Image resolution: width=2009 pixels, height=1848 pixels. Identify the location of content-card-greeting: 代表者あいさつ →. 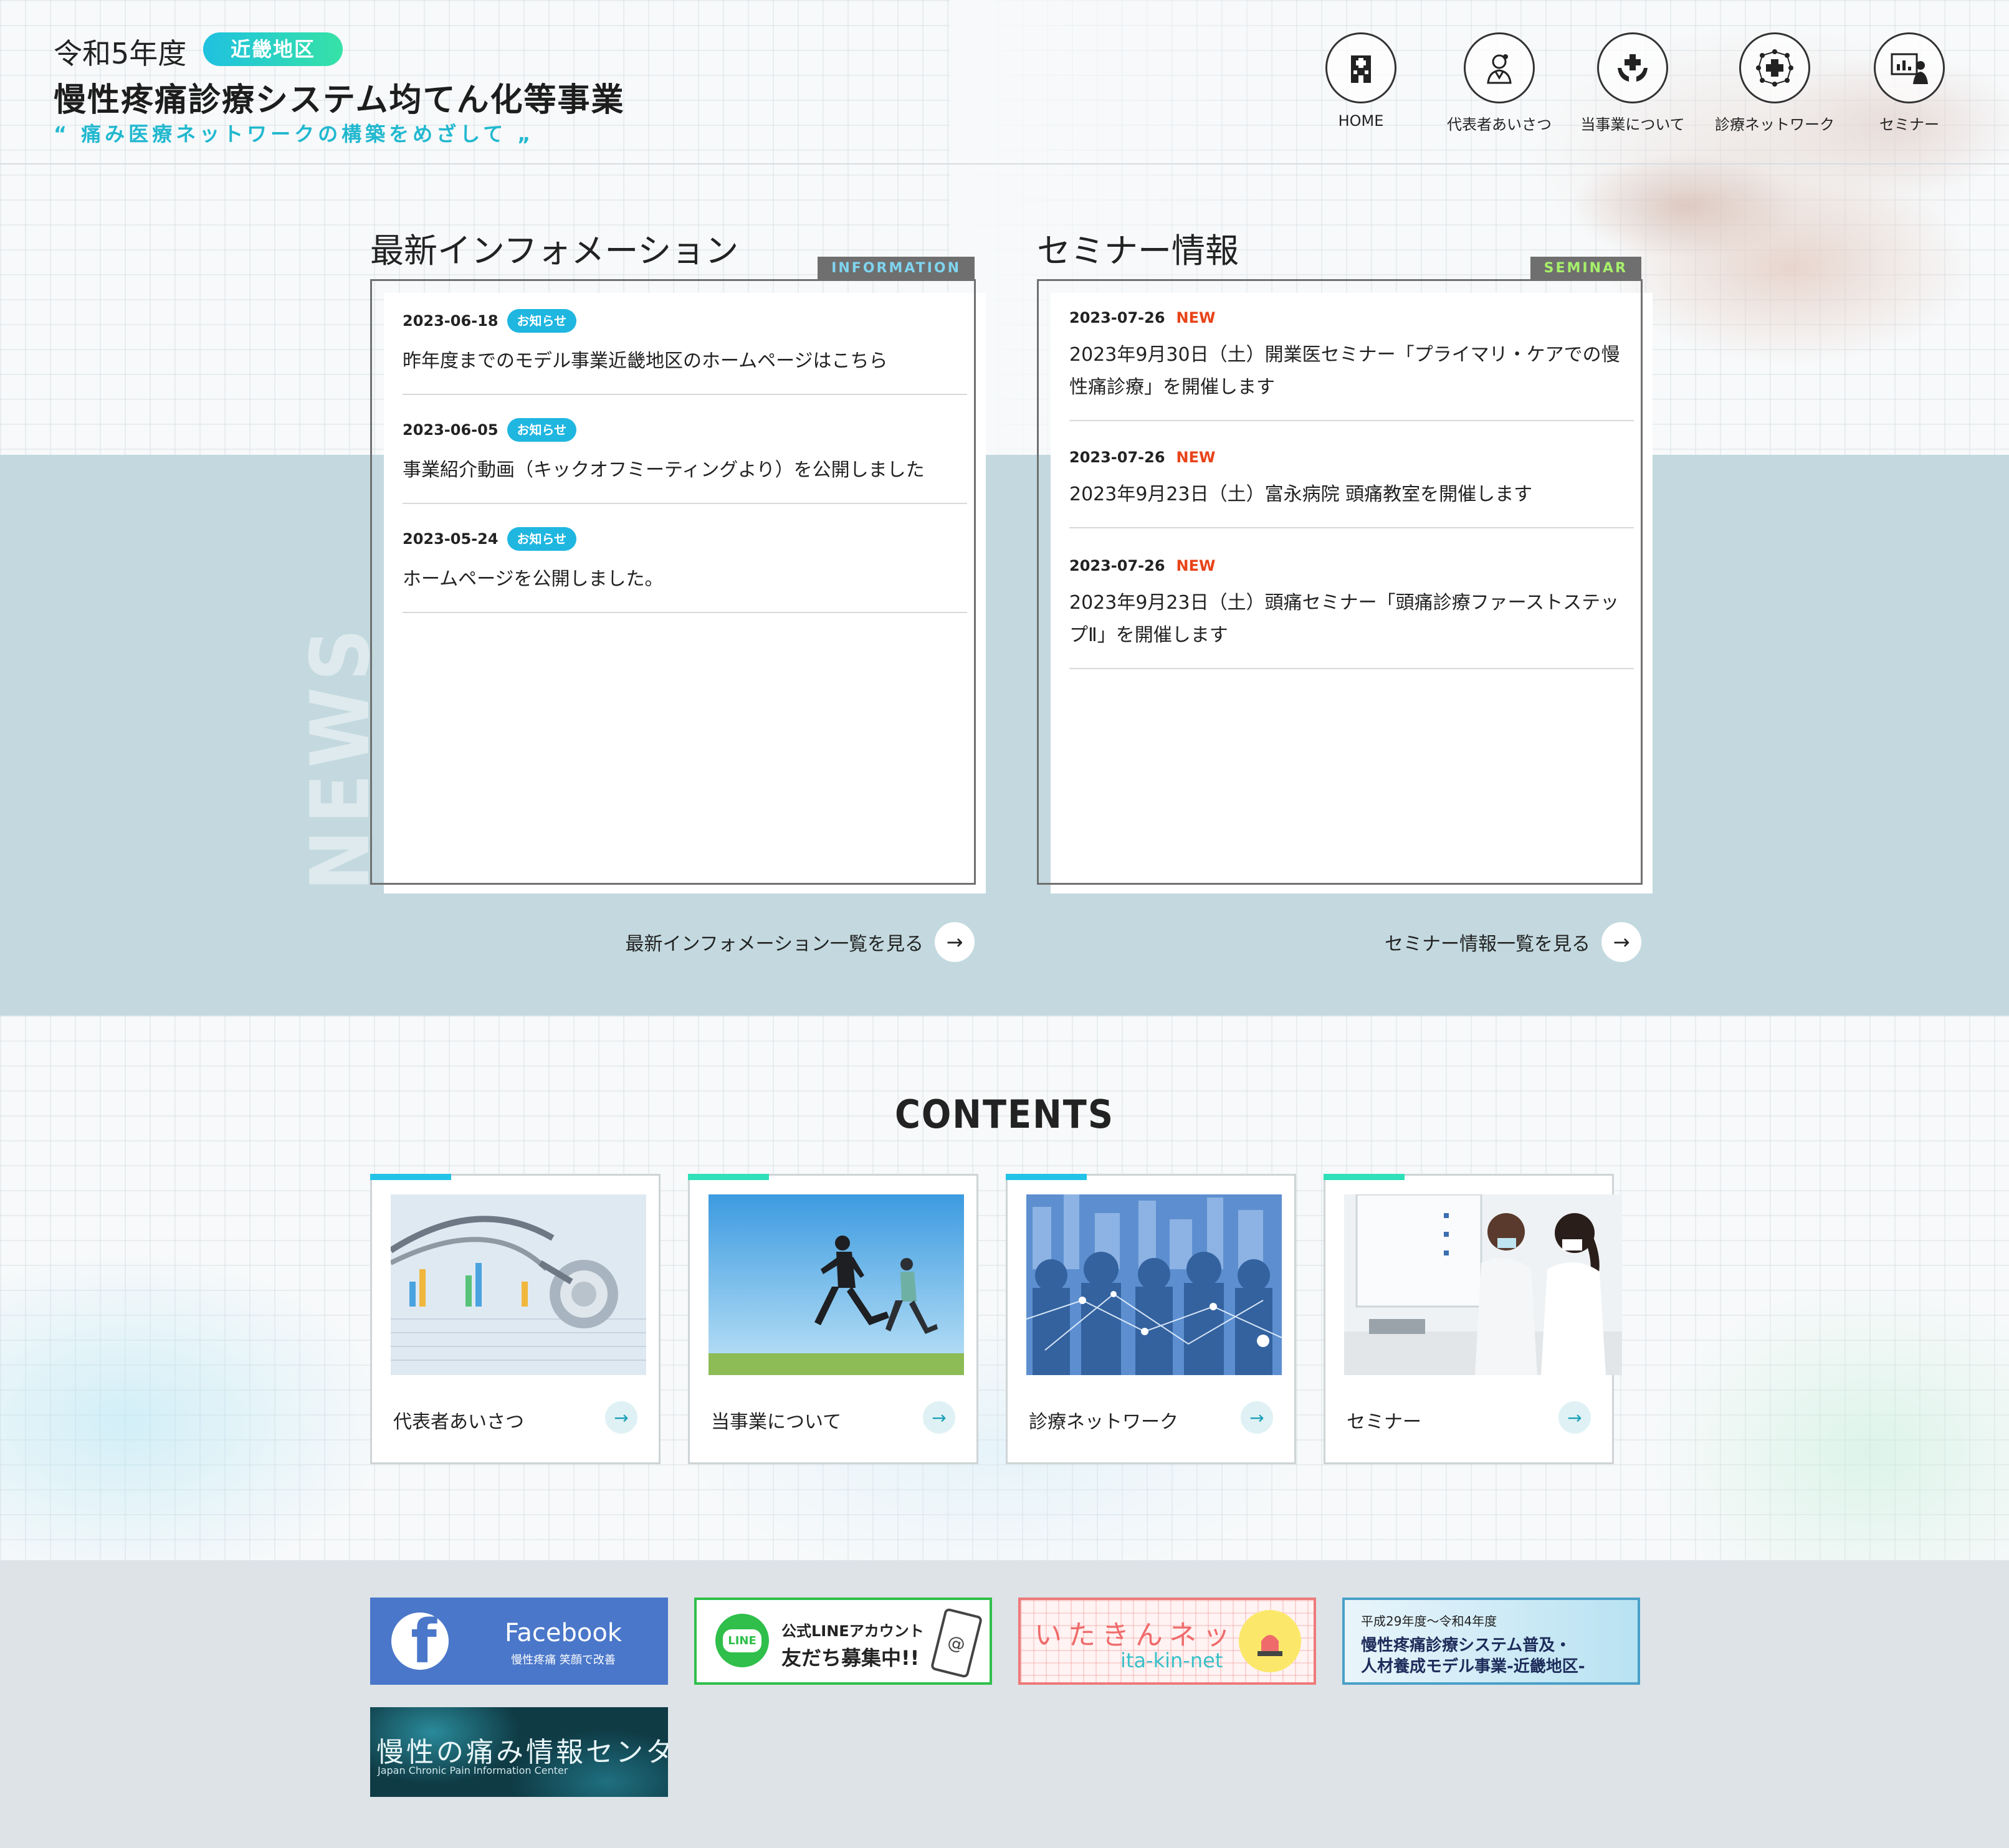
(515, 1319).